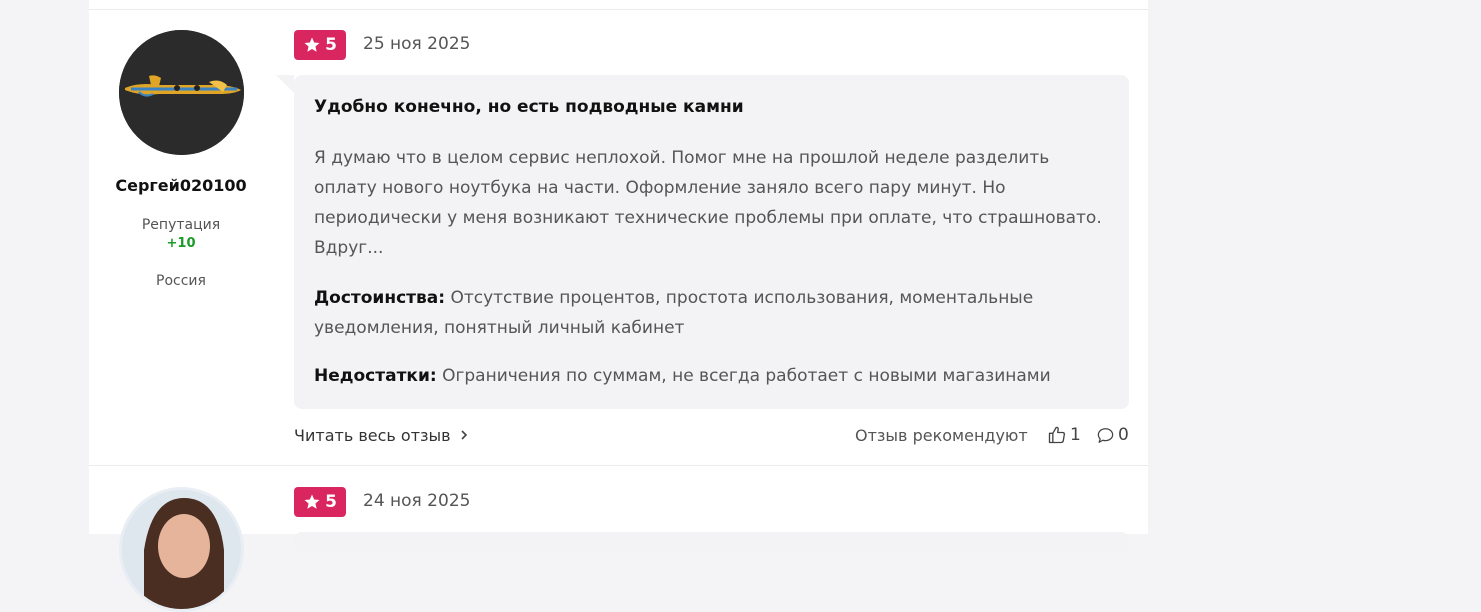 The height and width of the screenshot is (612, 1481). What do you see at coordinates (181, 185) in the screenshot?
I see `author-name: Сергей020100` at bounding box center [181, 185].